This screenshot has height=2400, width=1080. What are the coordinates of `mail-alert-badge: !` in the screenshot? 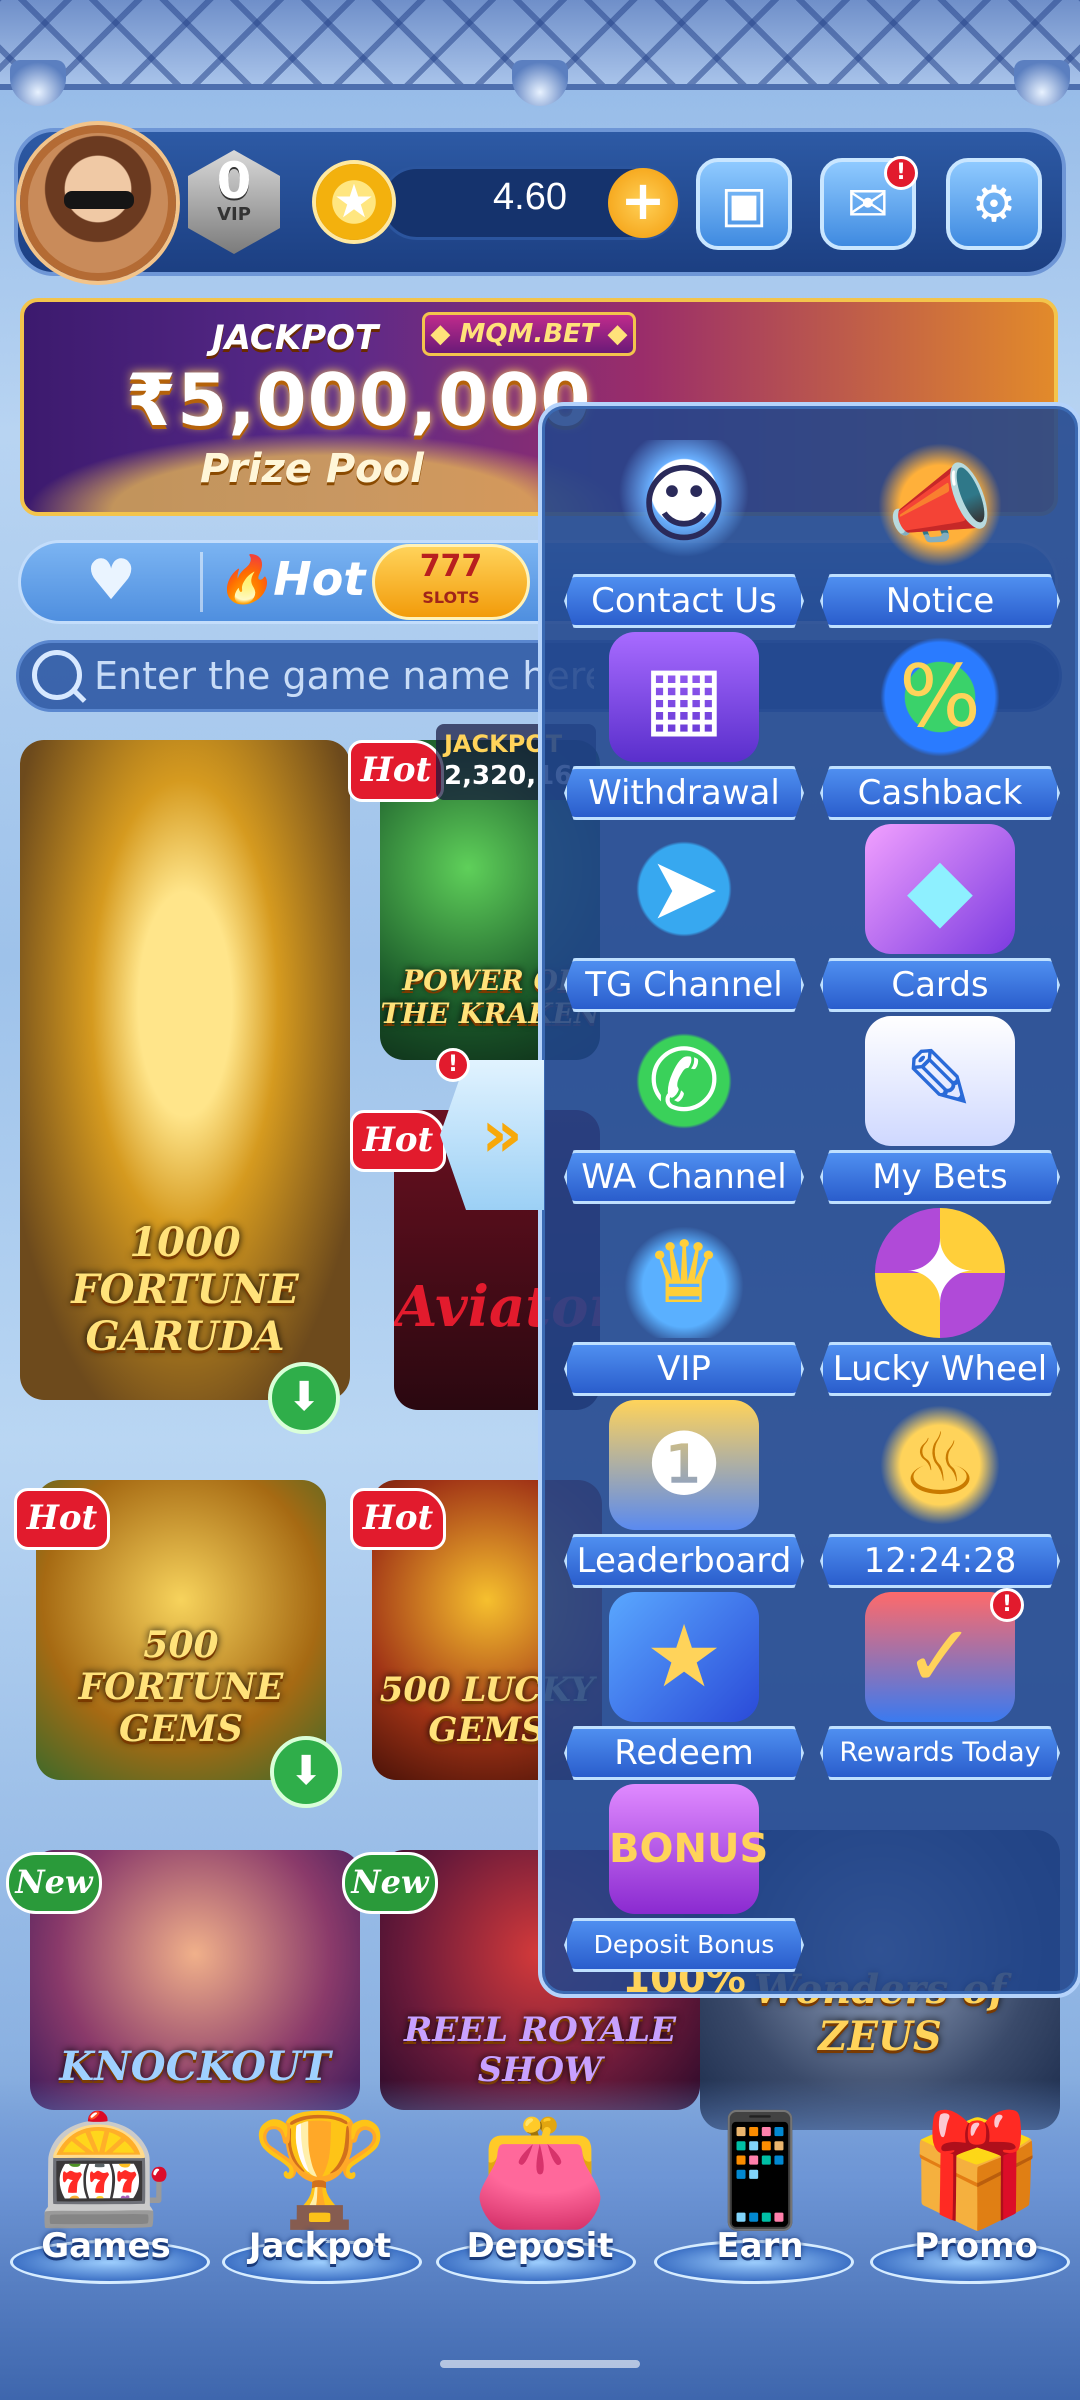 It's located at (901, 173).